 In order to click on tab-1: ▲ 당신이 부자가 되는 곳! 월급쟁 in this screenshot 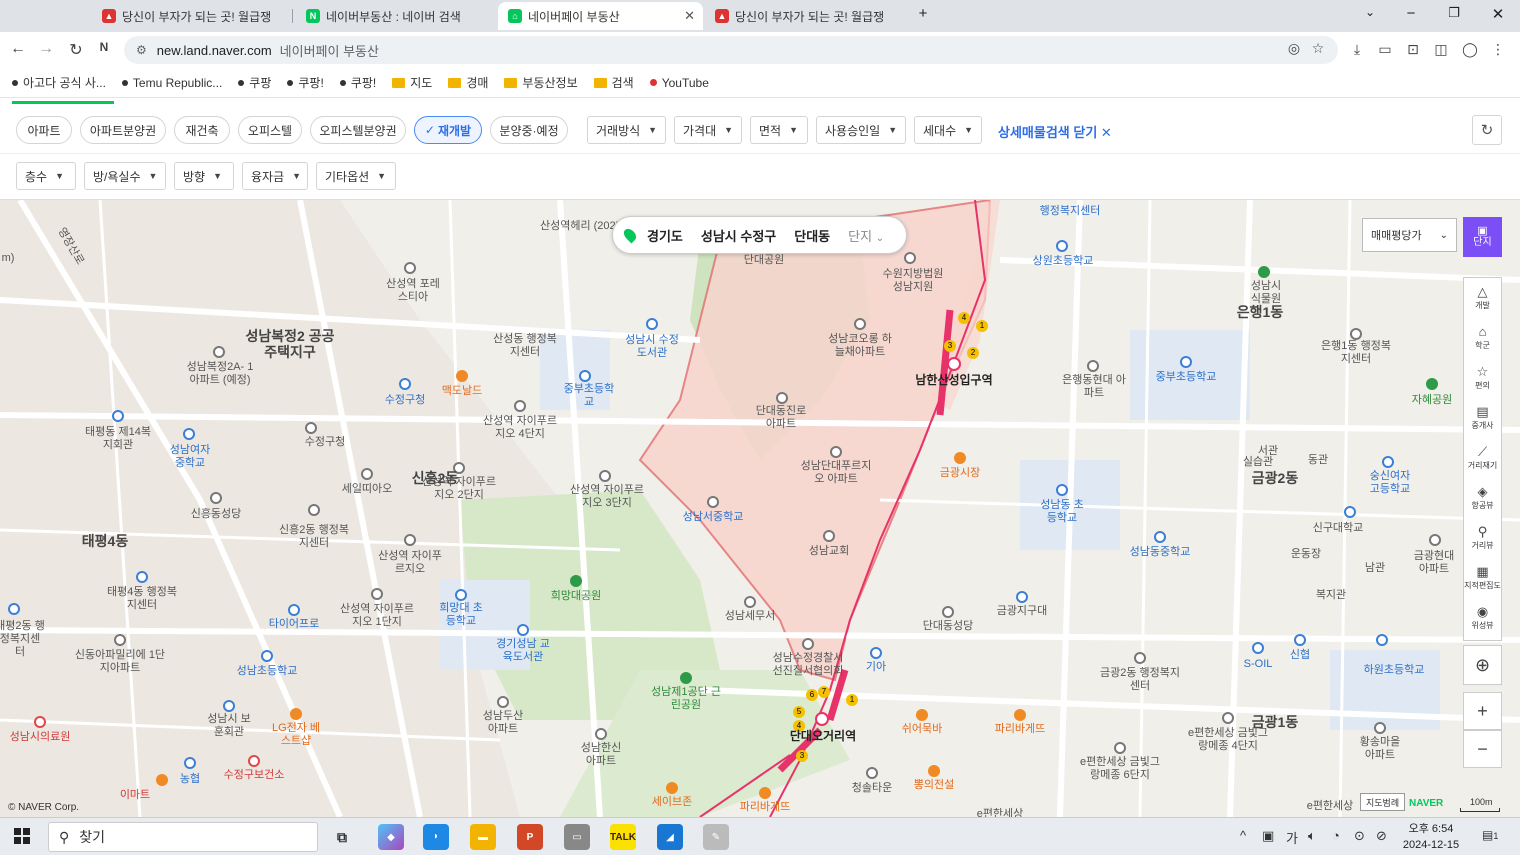, I will do `click(191, 16)`.